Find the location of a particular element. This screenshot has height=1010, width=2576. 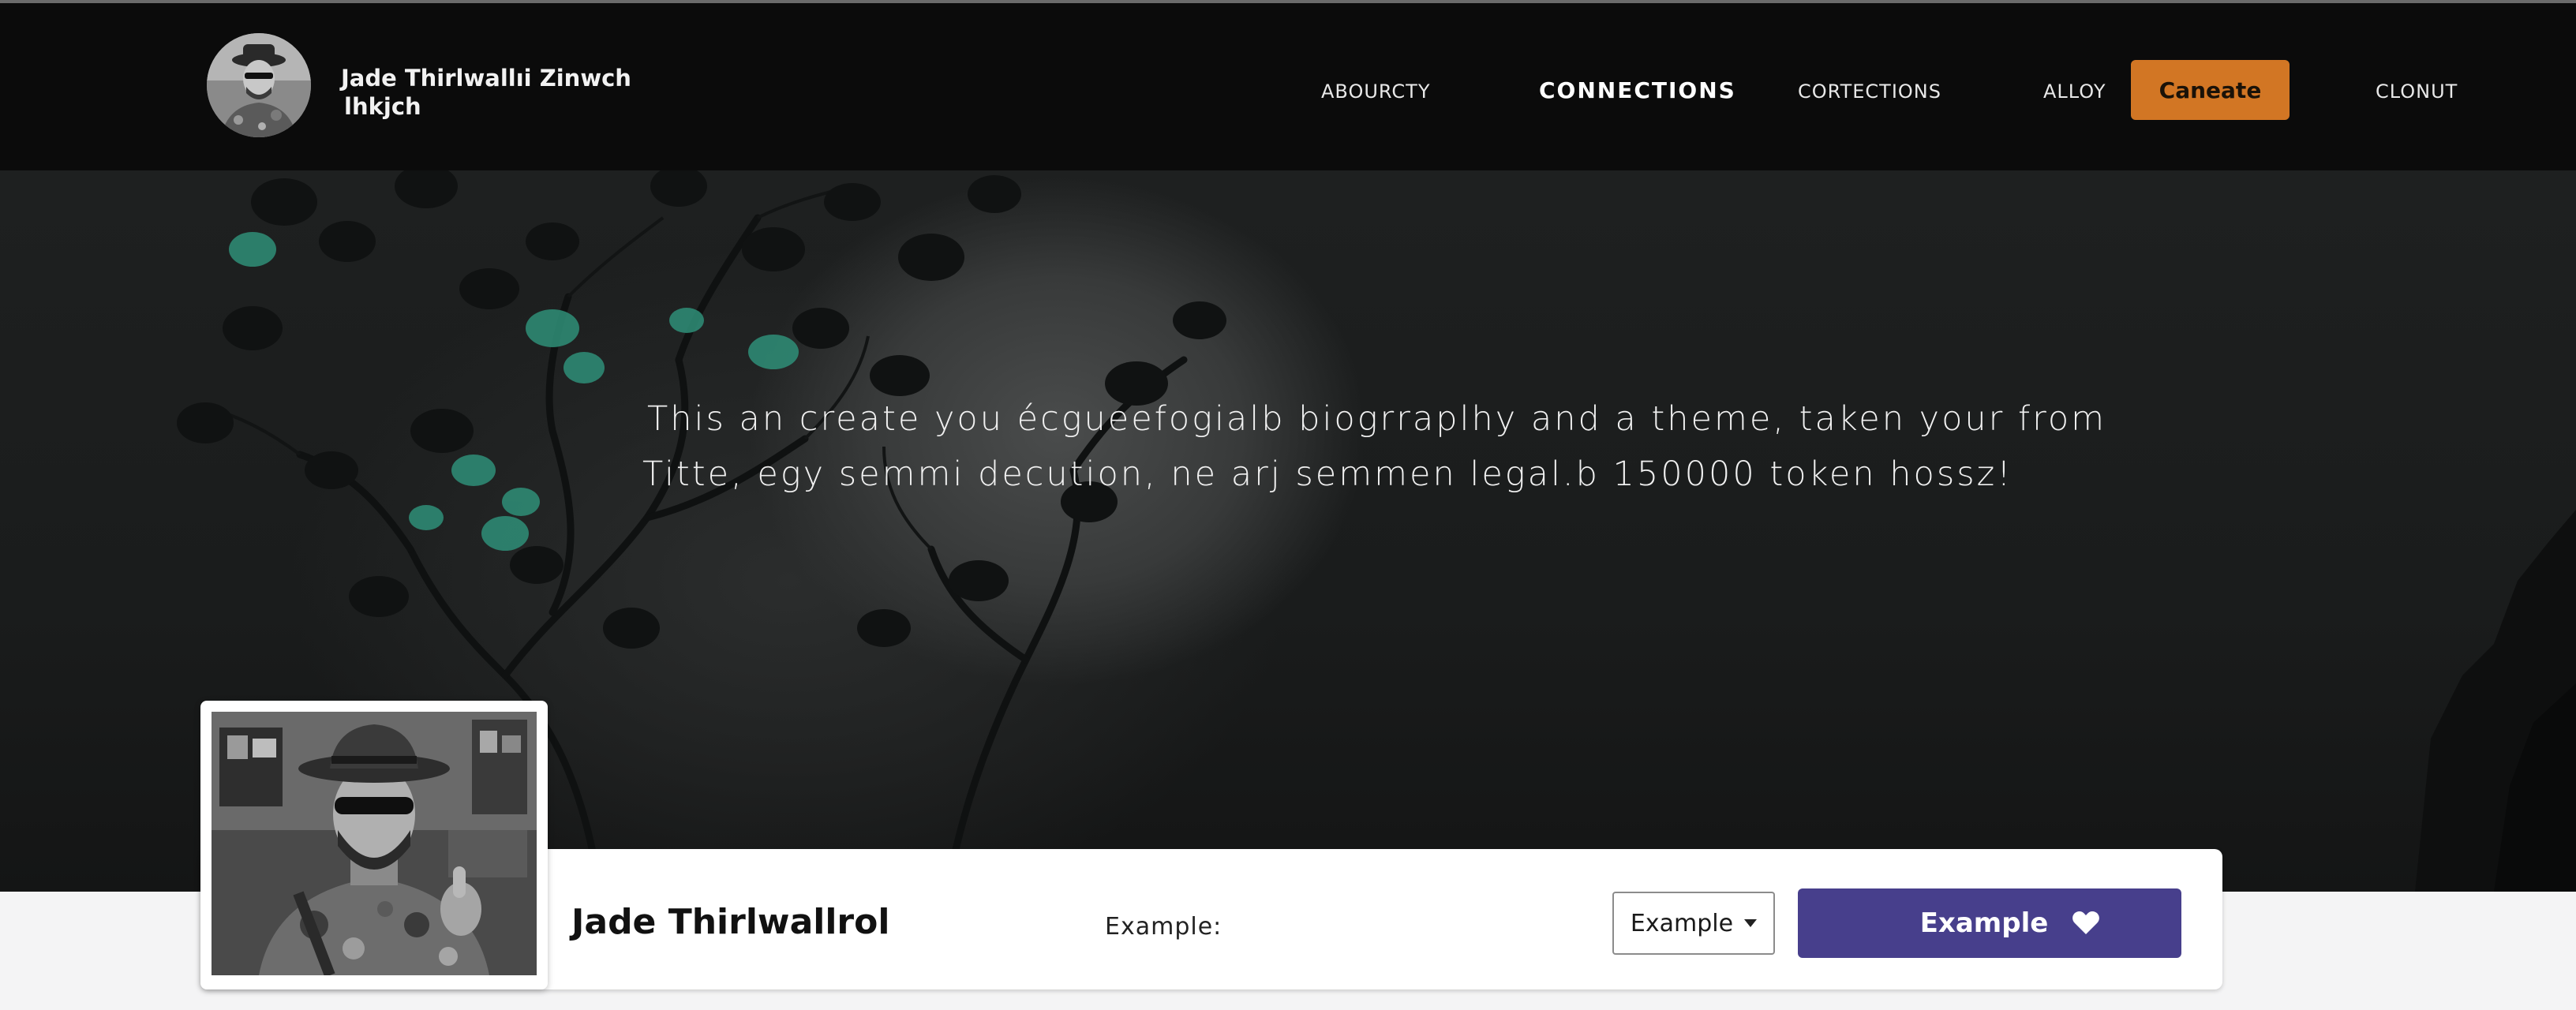

chevron-down-icon is located at coordinates (1751, 923).